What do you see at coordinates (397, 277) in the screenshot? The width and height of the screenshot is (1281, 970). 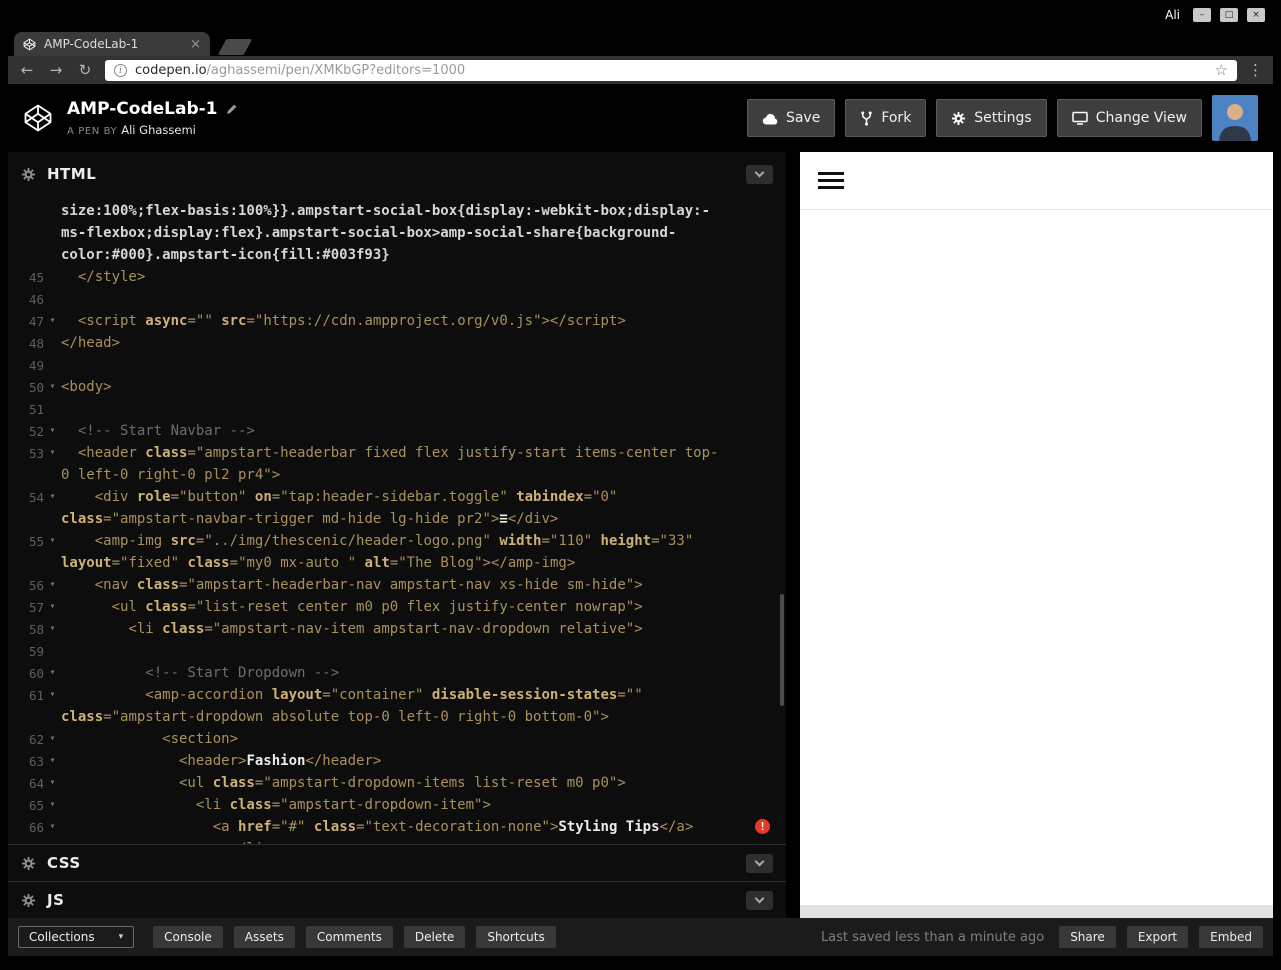 I see `code-row: 45 </style>` at bounding box center [397, 277].